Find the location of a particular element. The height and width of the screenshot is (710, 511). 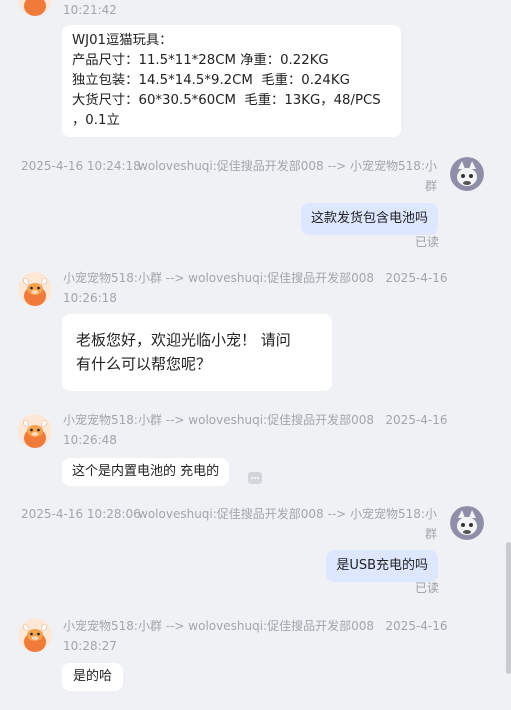

message-bubble: 这款发货包含电池吗 is located at coordinates (369, 219).